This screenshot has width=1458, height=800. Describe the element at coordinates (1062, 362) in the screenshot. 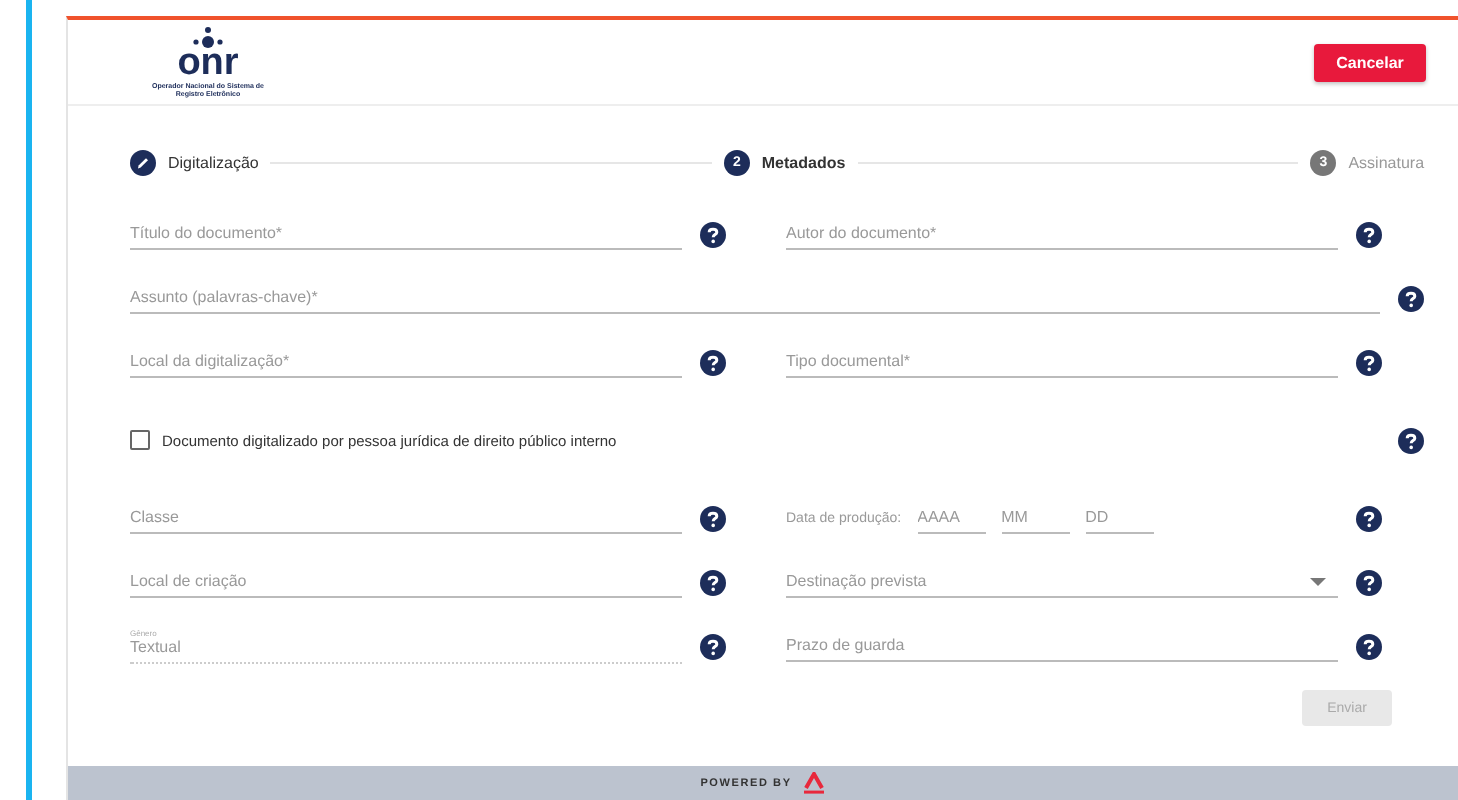

I see `text-field: Tipo documental*` at that location.